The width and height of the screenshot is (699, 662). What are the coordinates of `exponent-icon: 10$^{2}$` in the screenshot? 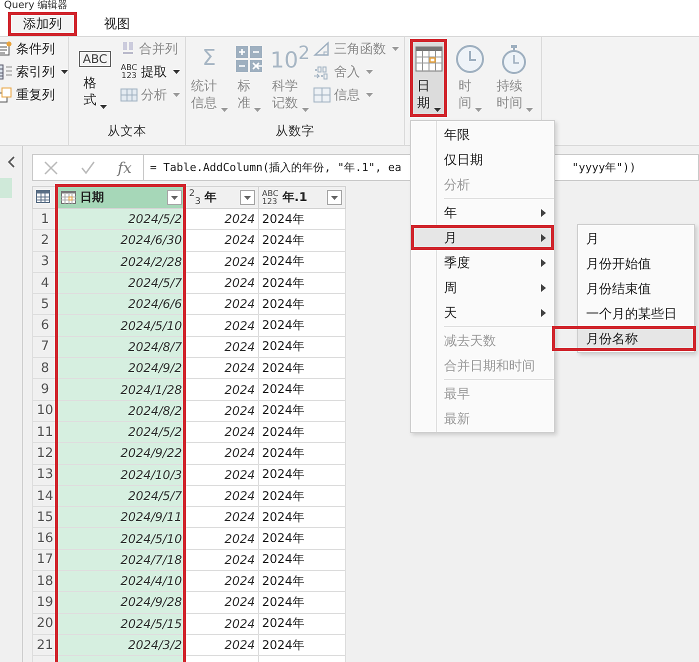 It's located at (290, 59).